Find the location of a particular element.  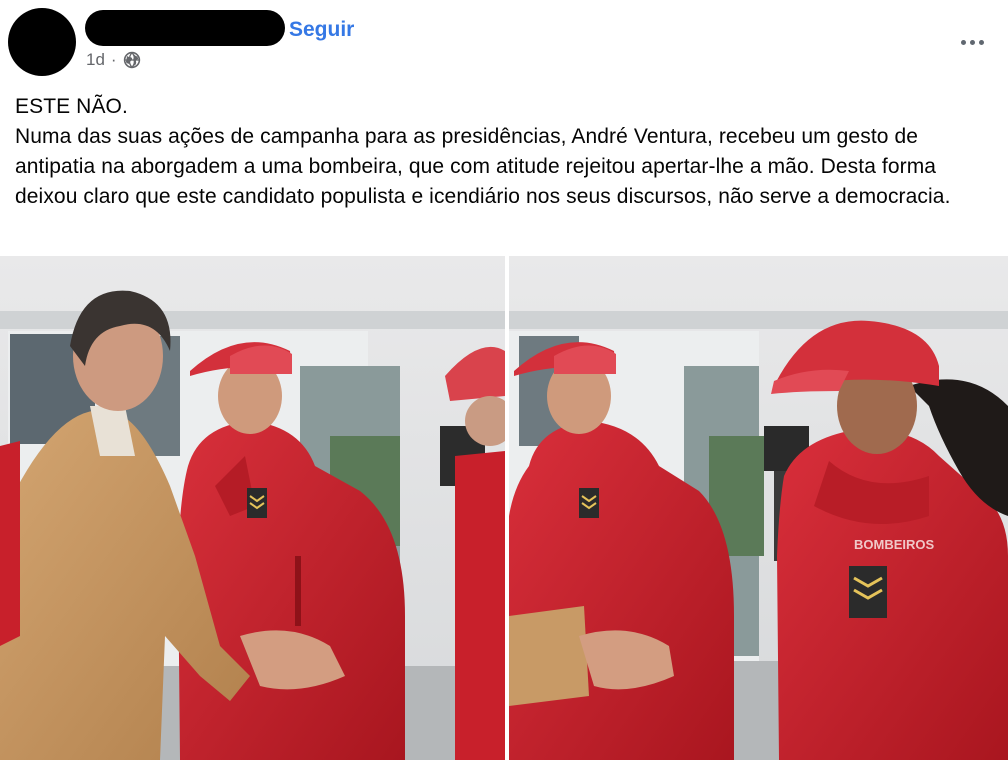

author-name-redacted is located at coordinates (185, 28).